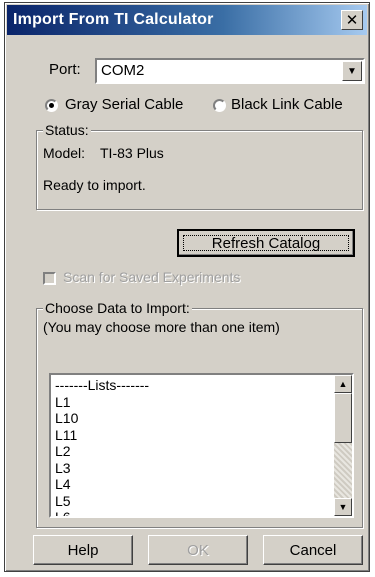 The height and width of the screenshot is (577, 375). Describe the element at coordinates (102, 418) in the screenshot. I see `list-item: L10` at that location.